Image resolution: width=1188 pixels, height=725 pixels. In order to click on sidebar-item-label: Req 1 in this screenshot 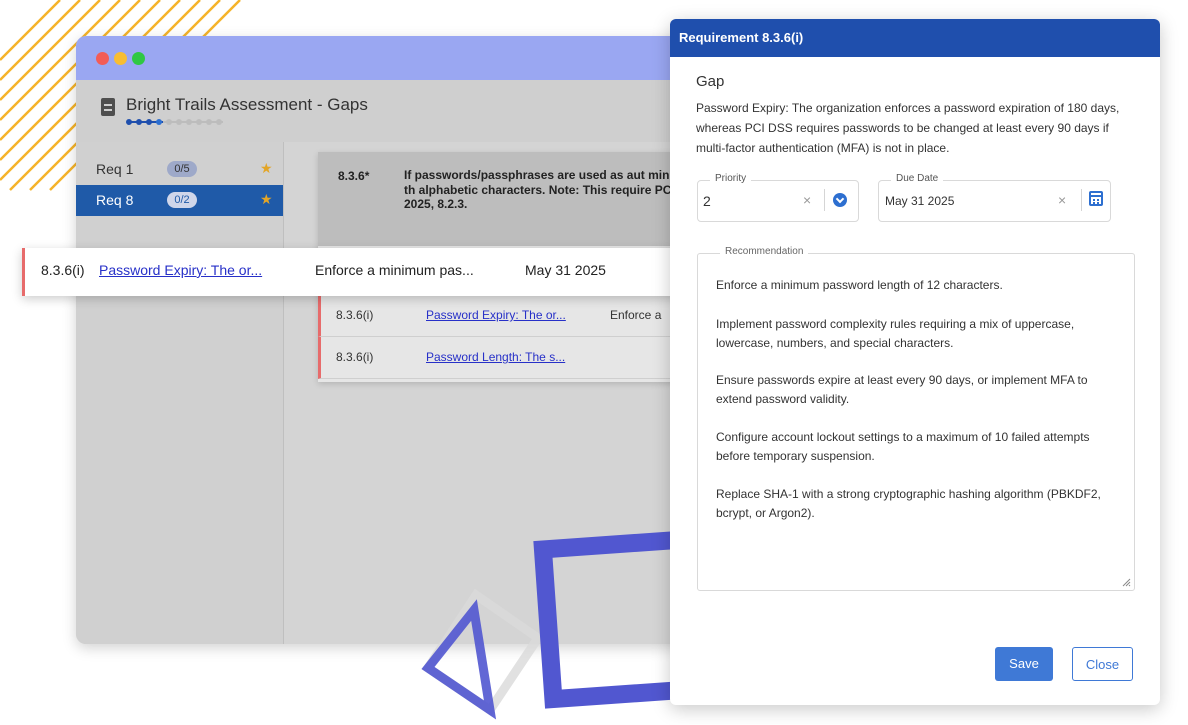, I will do `click(115, 169)`.